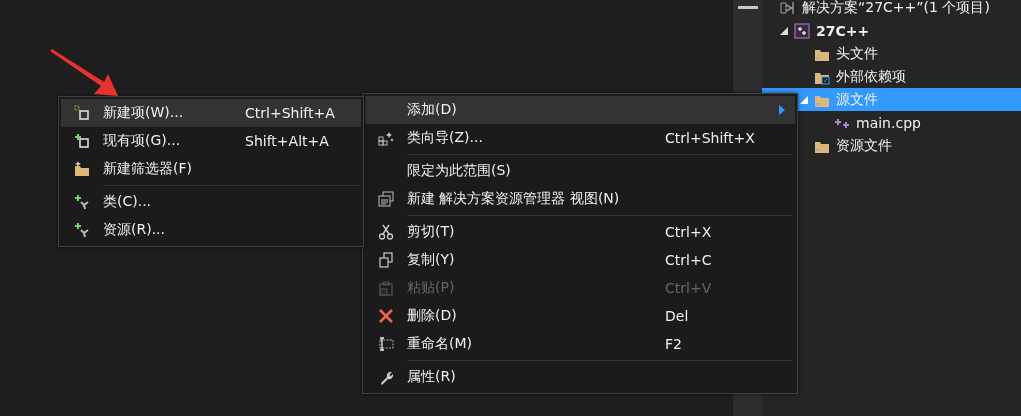  I want to click on menu-item: 现有项(G)... Shift+Alt+A, so click(211, 141).